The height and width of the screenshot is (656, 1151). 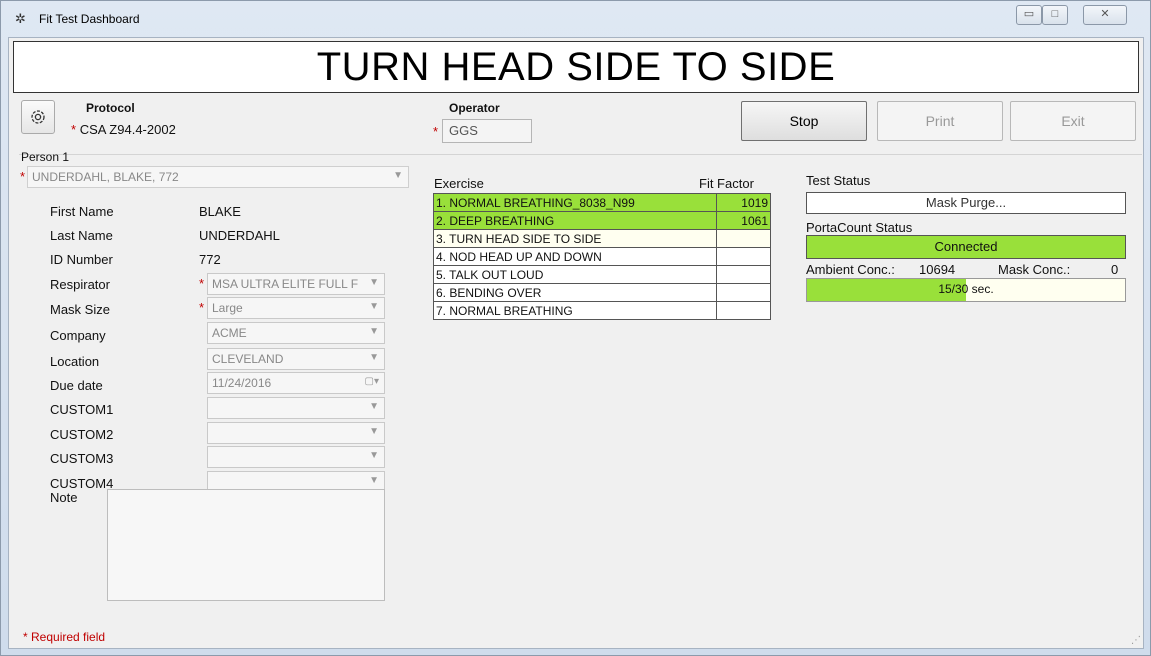 What do you see at coordinates (89, 19) in the screenshot?
I see `window-title: Fit Test Dashboard` at bounding box center [89, 19].